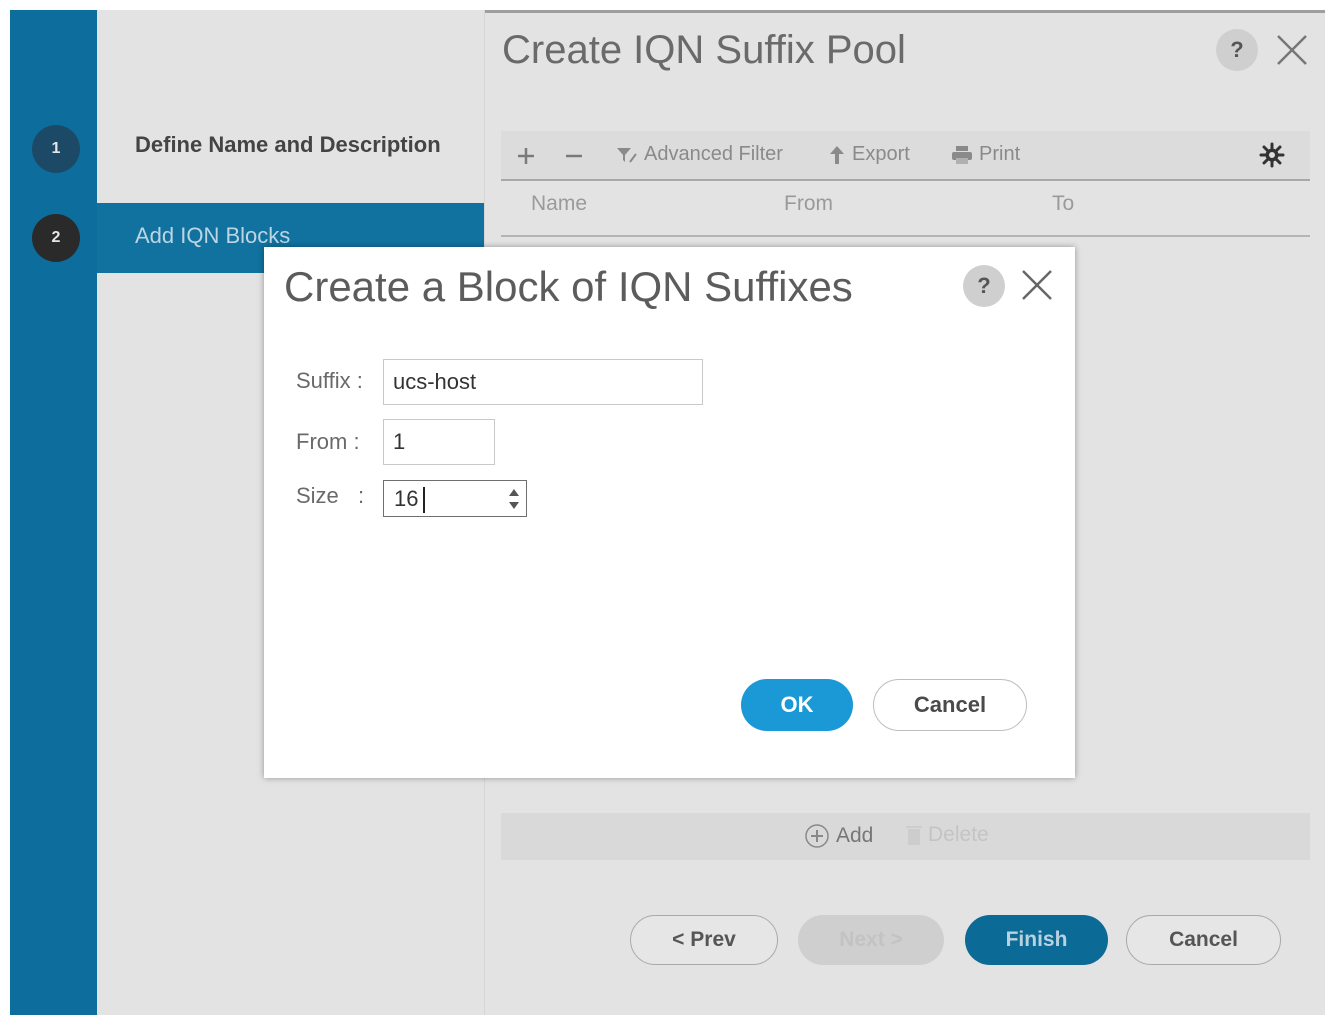 The image size is (1325, 1015). What do you see at coordinates (950, 705) in the screenshot?
I see `dialog-cancel-button: Cancel` at bounding box center [950, 705].